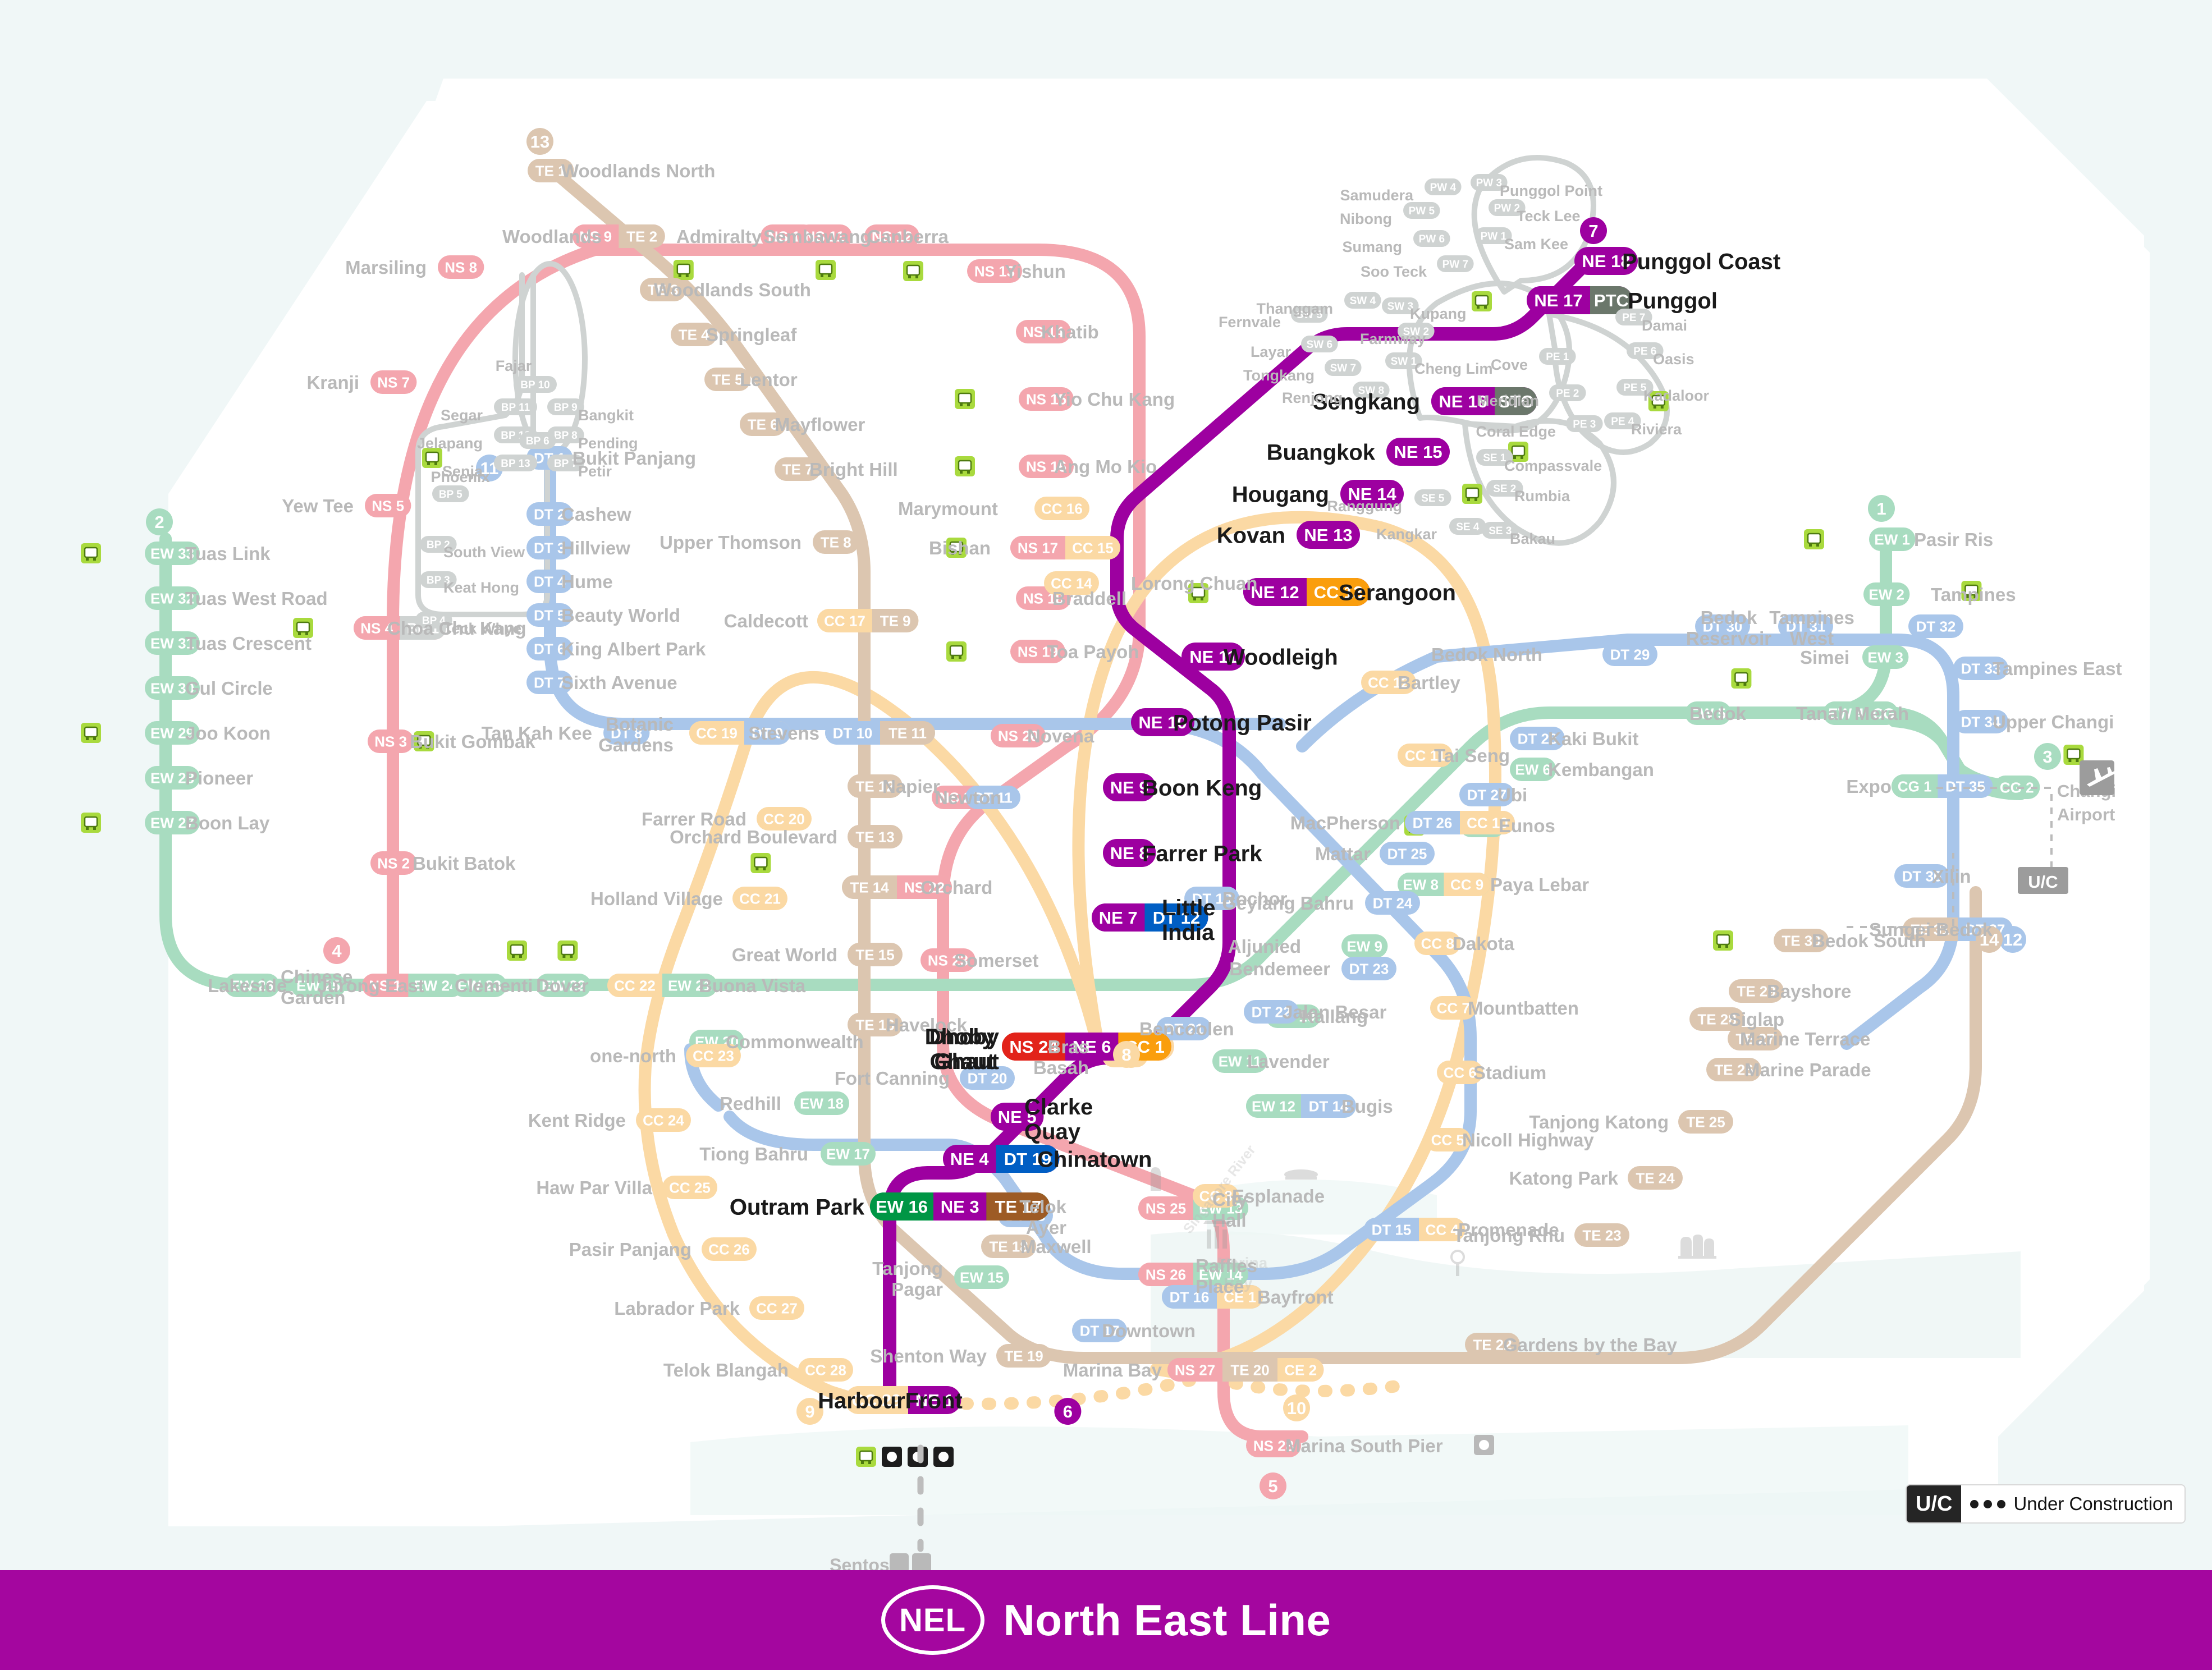 This screenshot has height=1670, width=2212. I want to click on station-code-text: TE 25, so click(1705, 1121).